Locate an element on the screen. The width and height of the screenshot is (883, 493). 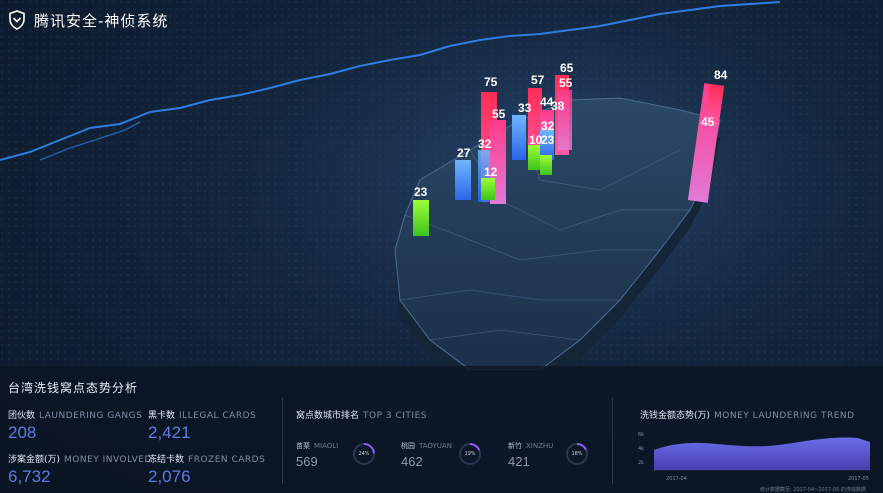
city-value: 569 is located at coordinates (307, 461).